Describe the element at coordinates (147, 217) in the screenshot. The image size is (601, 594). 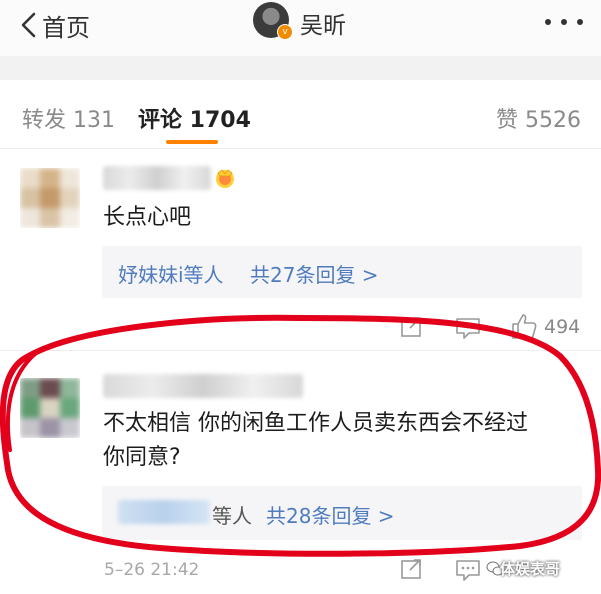
I see `comment-text: 长点心吧` at that location.